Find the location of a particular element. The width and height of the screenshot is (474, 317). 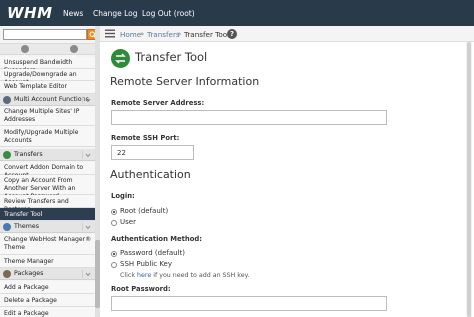

sidebar-item-delete-package: Delete a Package is located at coordinates (47, 300).